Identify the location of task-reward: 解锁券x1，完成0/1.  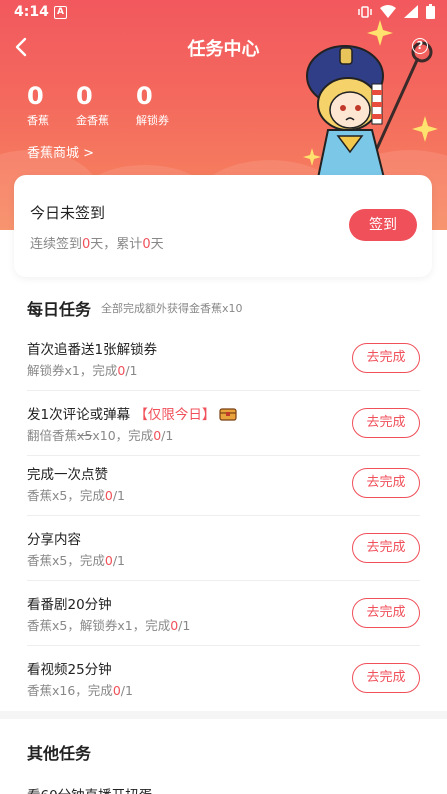
(82, 370).